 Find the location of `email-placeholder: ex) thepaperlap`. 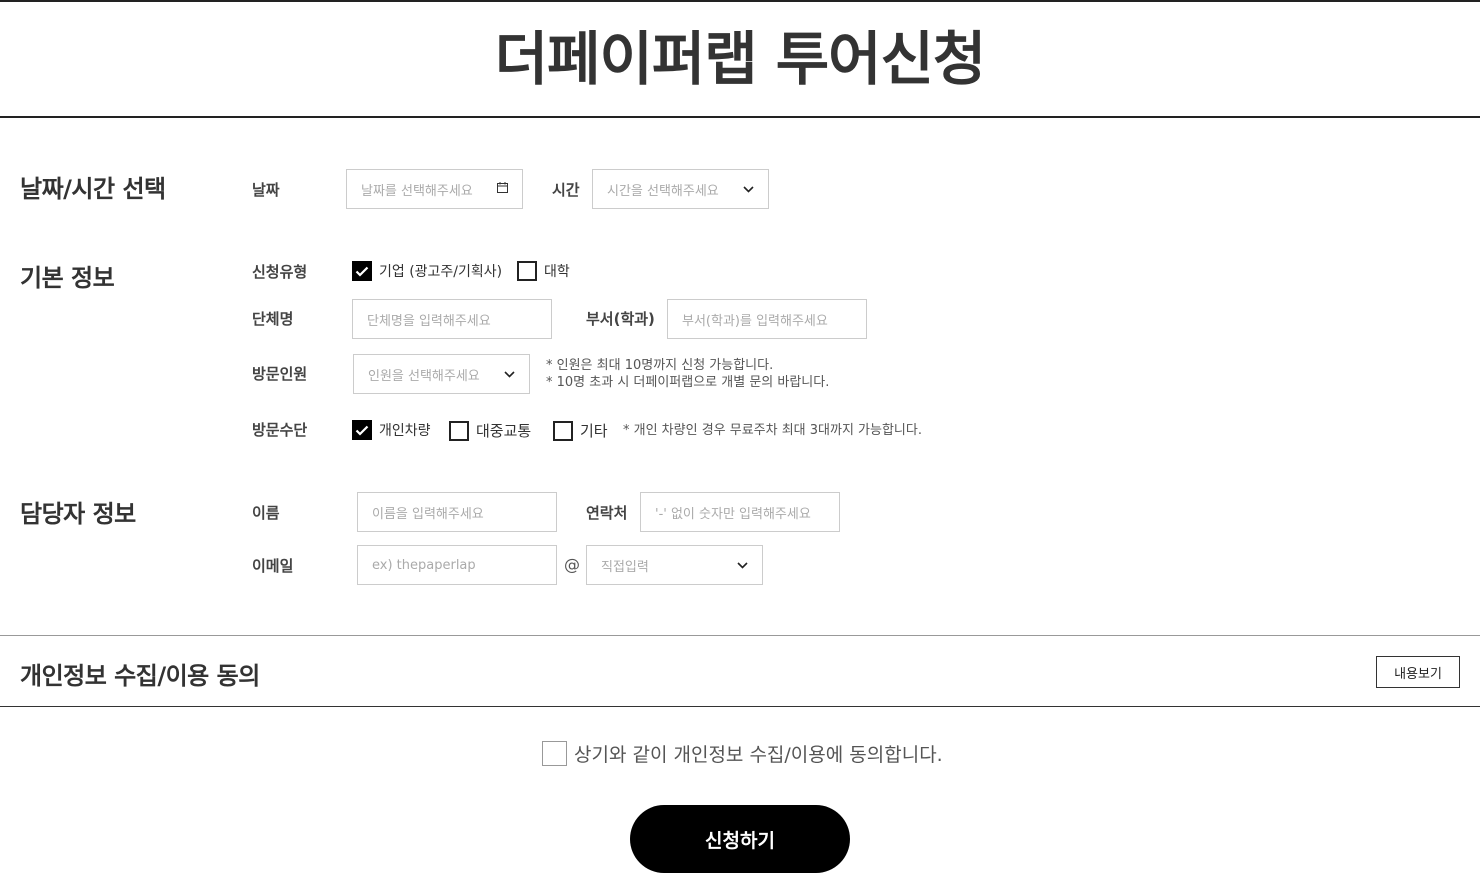

email-placeholder: ex) thepaperlap is located at coordinates (424, 565).